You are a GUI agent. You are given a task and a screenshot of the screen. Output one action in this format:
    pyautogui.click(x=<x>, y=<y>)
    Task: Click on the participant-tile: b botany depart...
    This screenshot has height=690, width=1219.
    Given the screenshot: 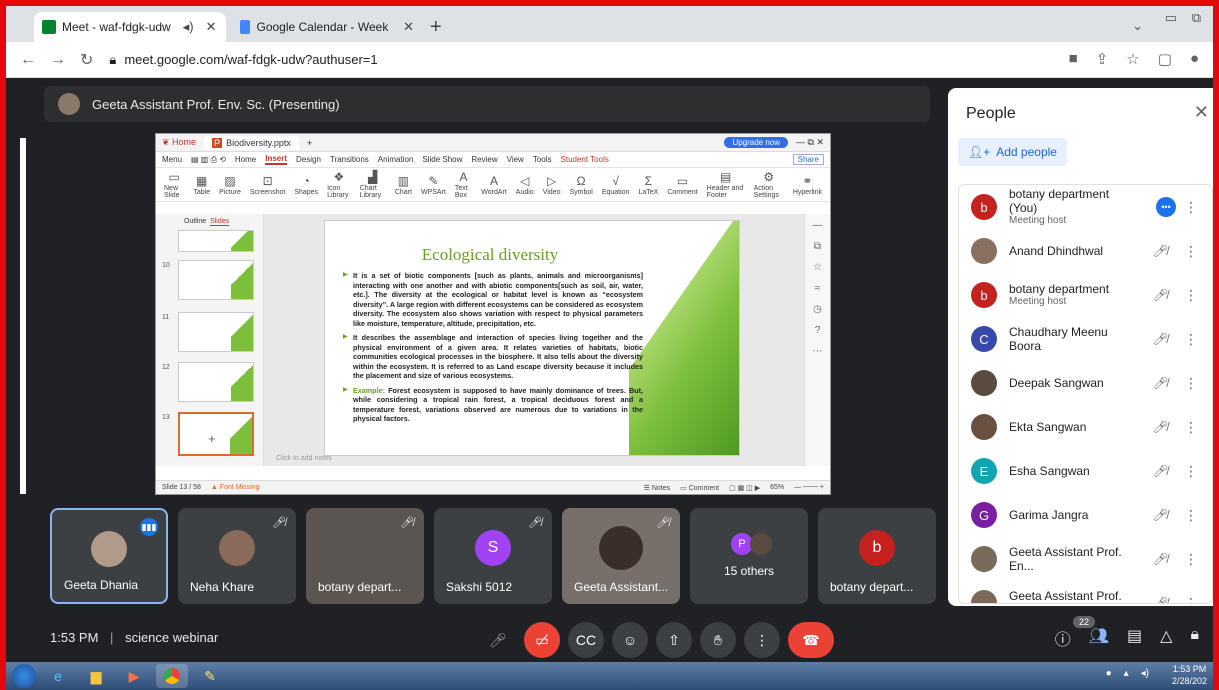 What is the action you would take?
    pyautogui.click(x=877, y=556)
    